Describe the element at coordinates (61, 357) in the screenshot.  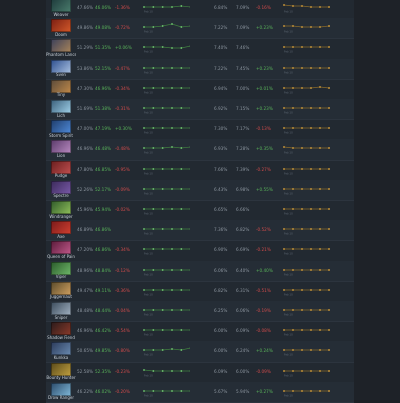
I see `hero-name: Kunkka` at that location.